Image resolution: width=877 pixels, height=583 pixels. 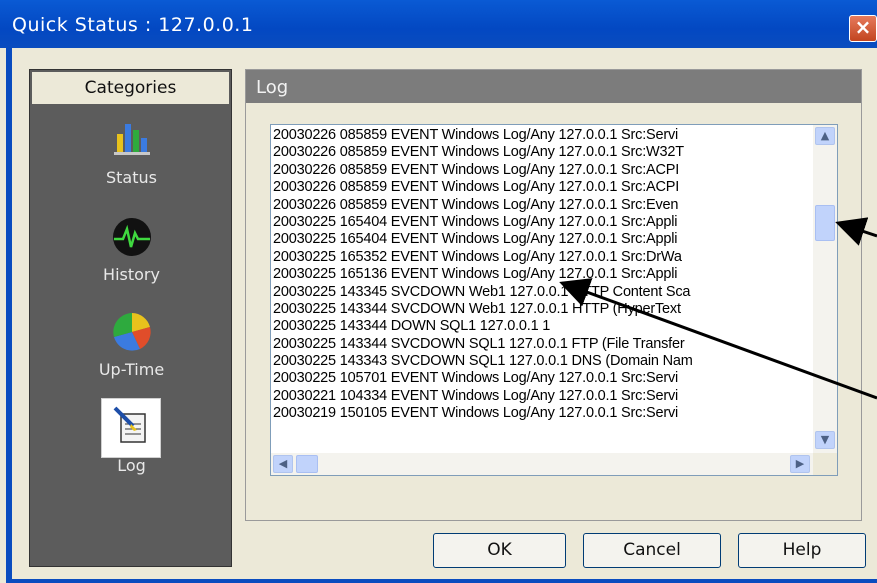 What do you see at coordinates (652, 550) in the screenshot?
I see `cancel-button: Cancel` at bounding box center [652, 550].